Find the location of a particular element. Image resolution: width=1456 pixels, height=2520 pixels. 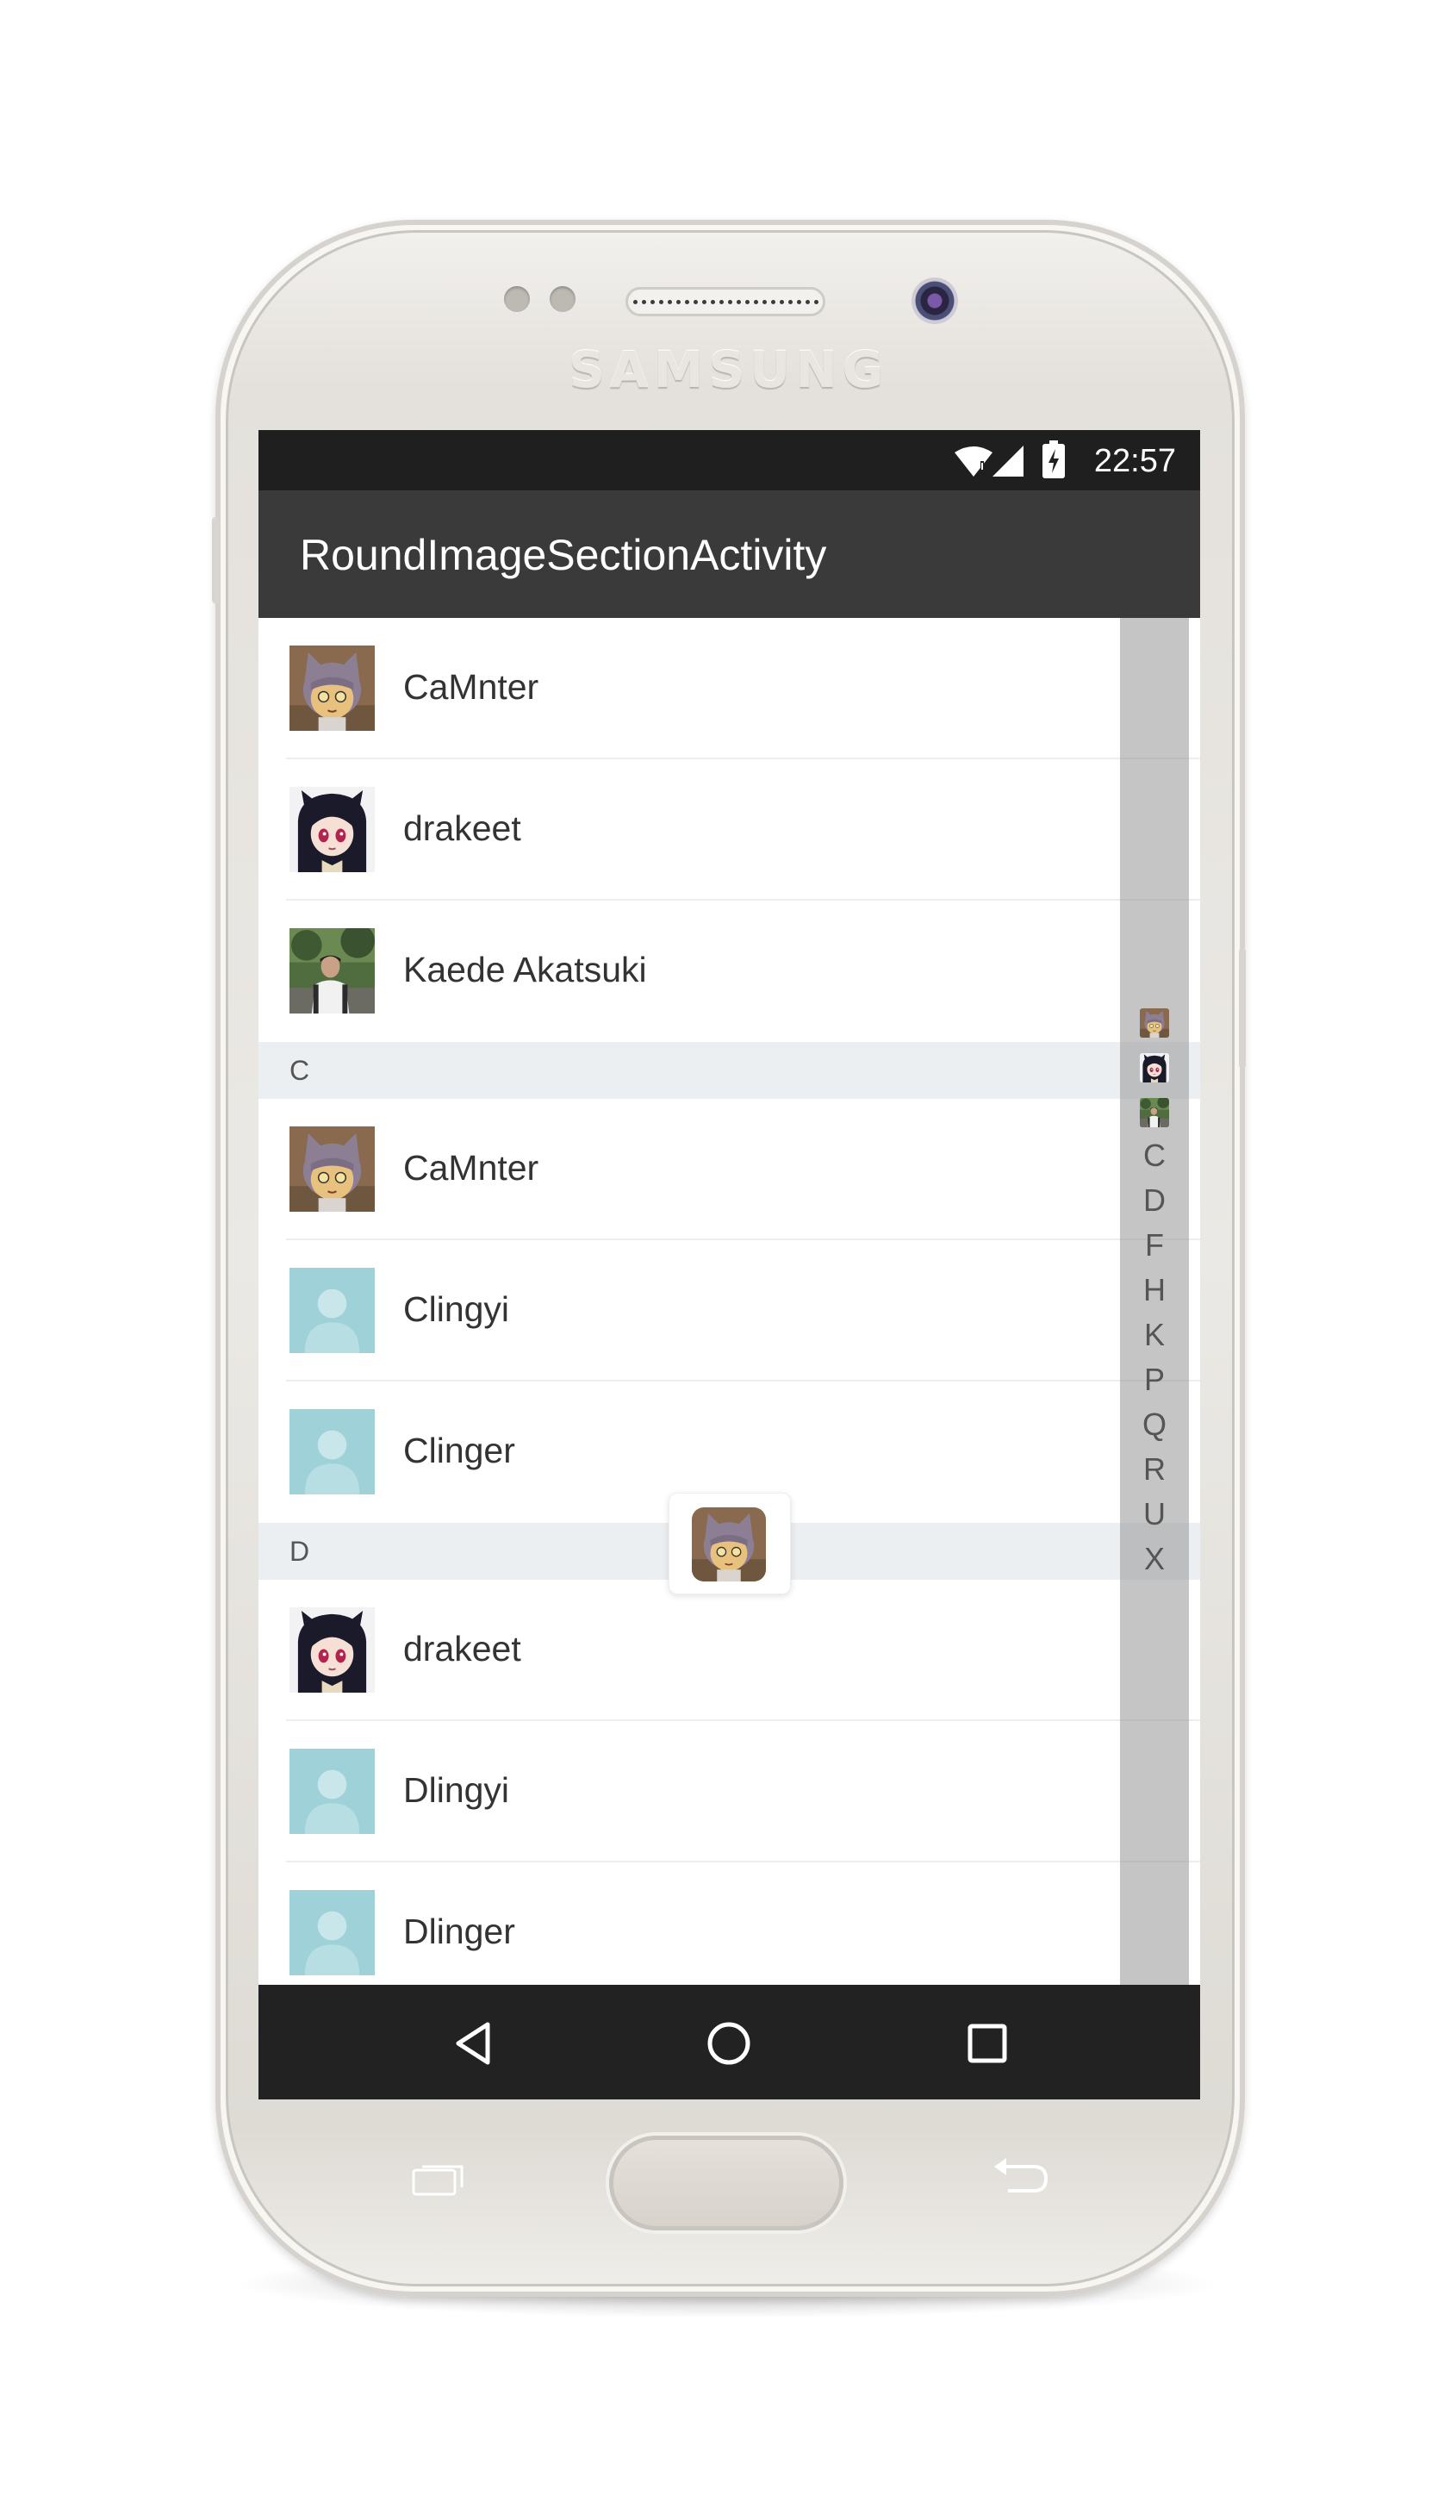

home-icon is located at coordinates (729, 2044).